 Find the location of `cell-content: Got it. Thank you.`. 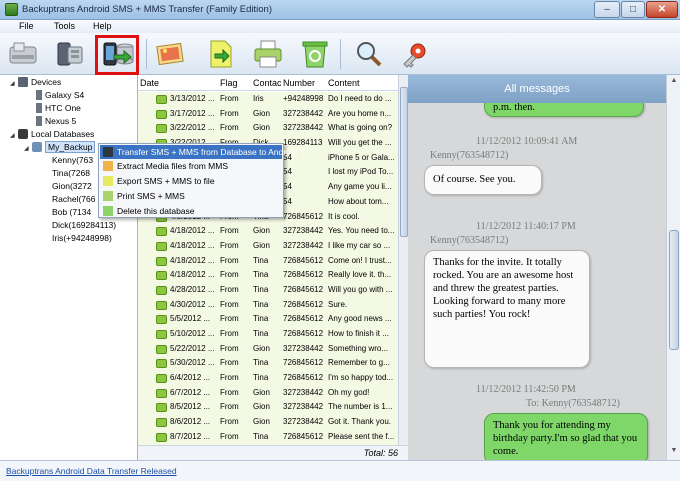

cell-content: Got it. Thank you. is located at coordinates (359, 422).